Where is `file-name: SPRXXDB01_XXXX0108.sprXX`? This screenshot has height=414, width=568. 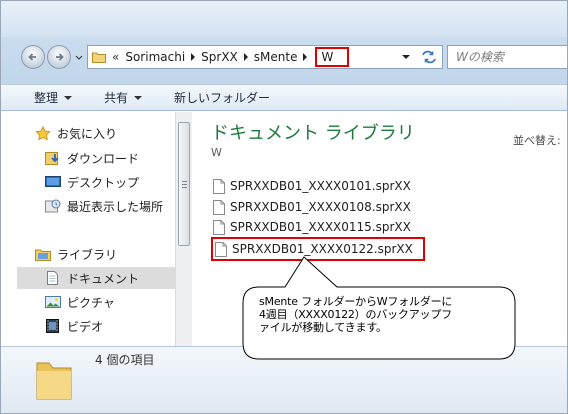 file-name: SPRXXDB01_XXXX0108.sprXX is located at coordinates (320, 207).